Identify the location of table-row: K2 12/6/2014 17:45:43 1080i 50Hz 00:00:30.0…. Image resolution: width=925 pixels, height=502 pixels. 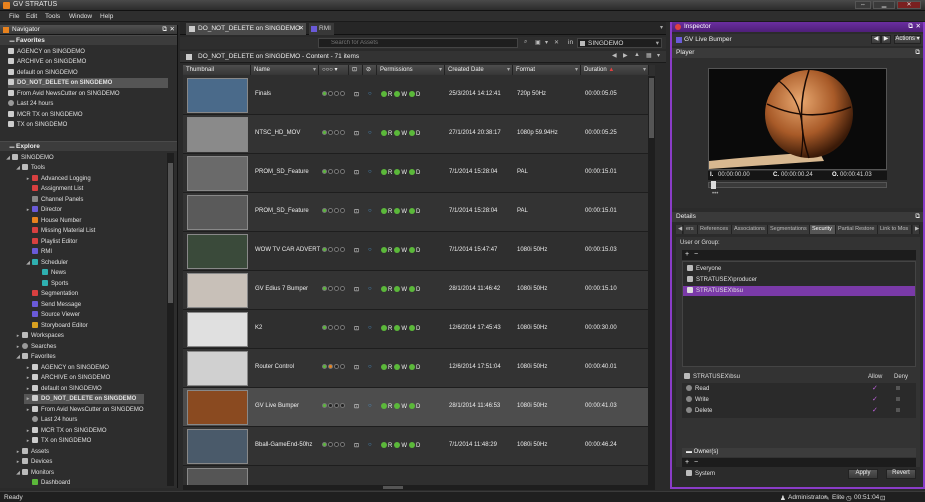
(419, 329).